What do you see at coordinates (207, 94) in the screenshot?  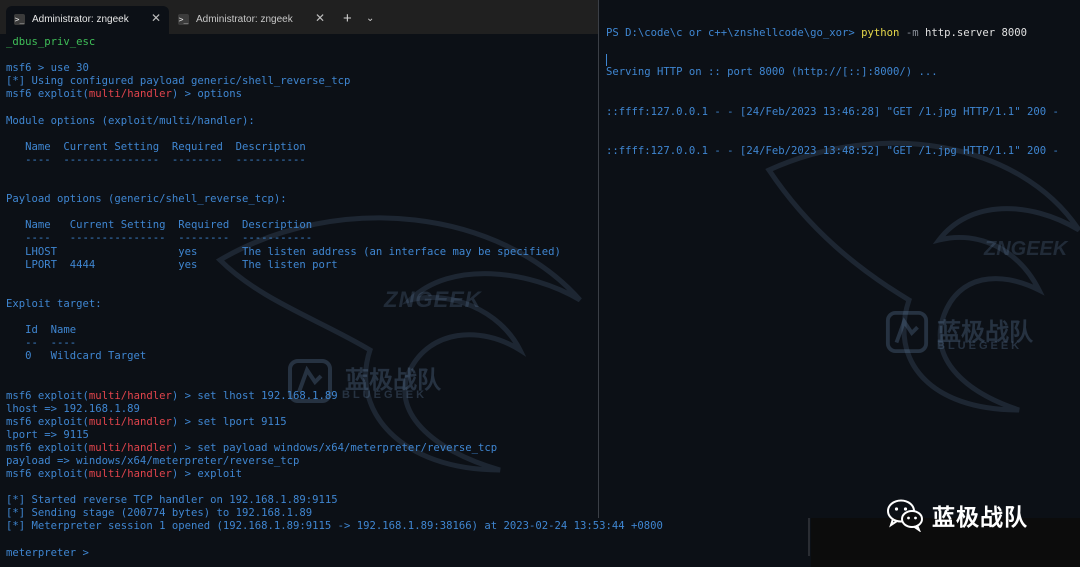 I see `prompt-command: ) > options` at bounding box center [207, 94].